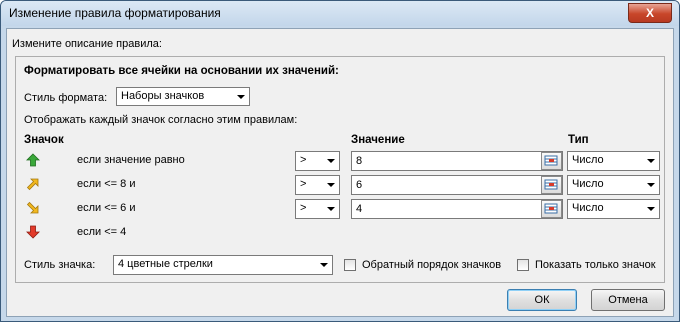 Image resolution: width=682 pixels, height=324 pixels. I want to click on icon-style-label: Стиль значка:, so click(60, 265).